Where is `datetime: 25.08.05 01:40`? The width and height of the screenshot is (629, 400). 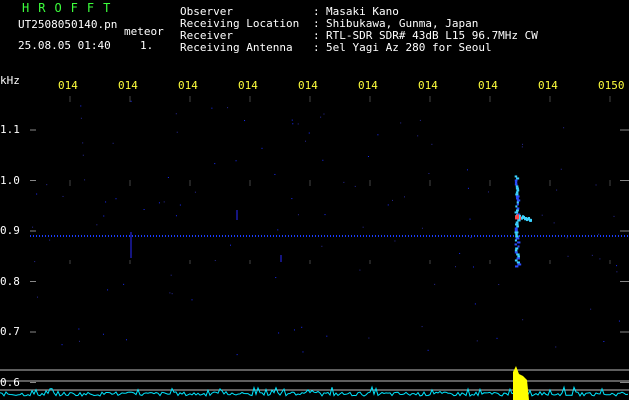
datetime: 25.08.05 01:40 is located at coordinates (64, 45).